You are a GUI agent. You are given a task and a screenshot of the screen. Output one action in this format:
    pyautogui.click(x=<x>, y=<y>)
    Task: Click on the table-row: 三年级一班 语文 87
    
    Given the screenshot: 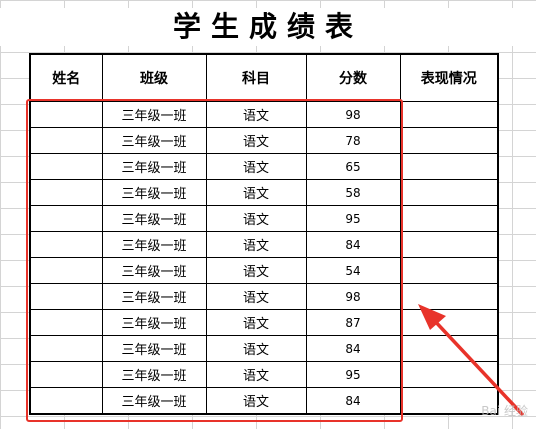 What is the action you would take?
    pyautogui.click(x=264, y=322)
    